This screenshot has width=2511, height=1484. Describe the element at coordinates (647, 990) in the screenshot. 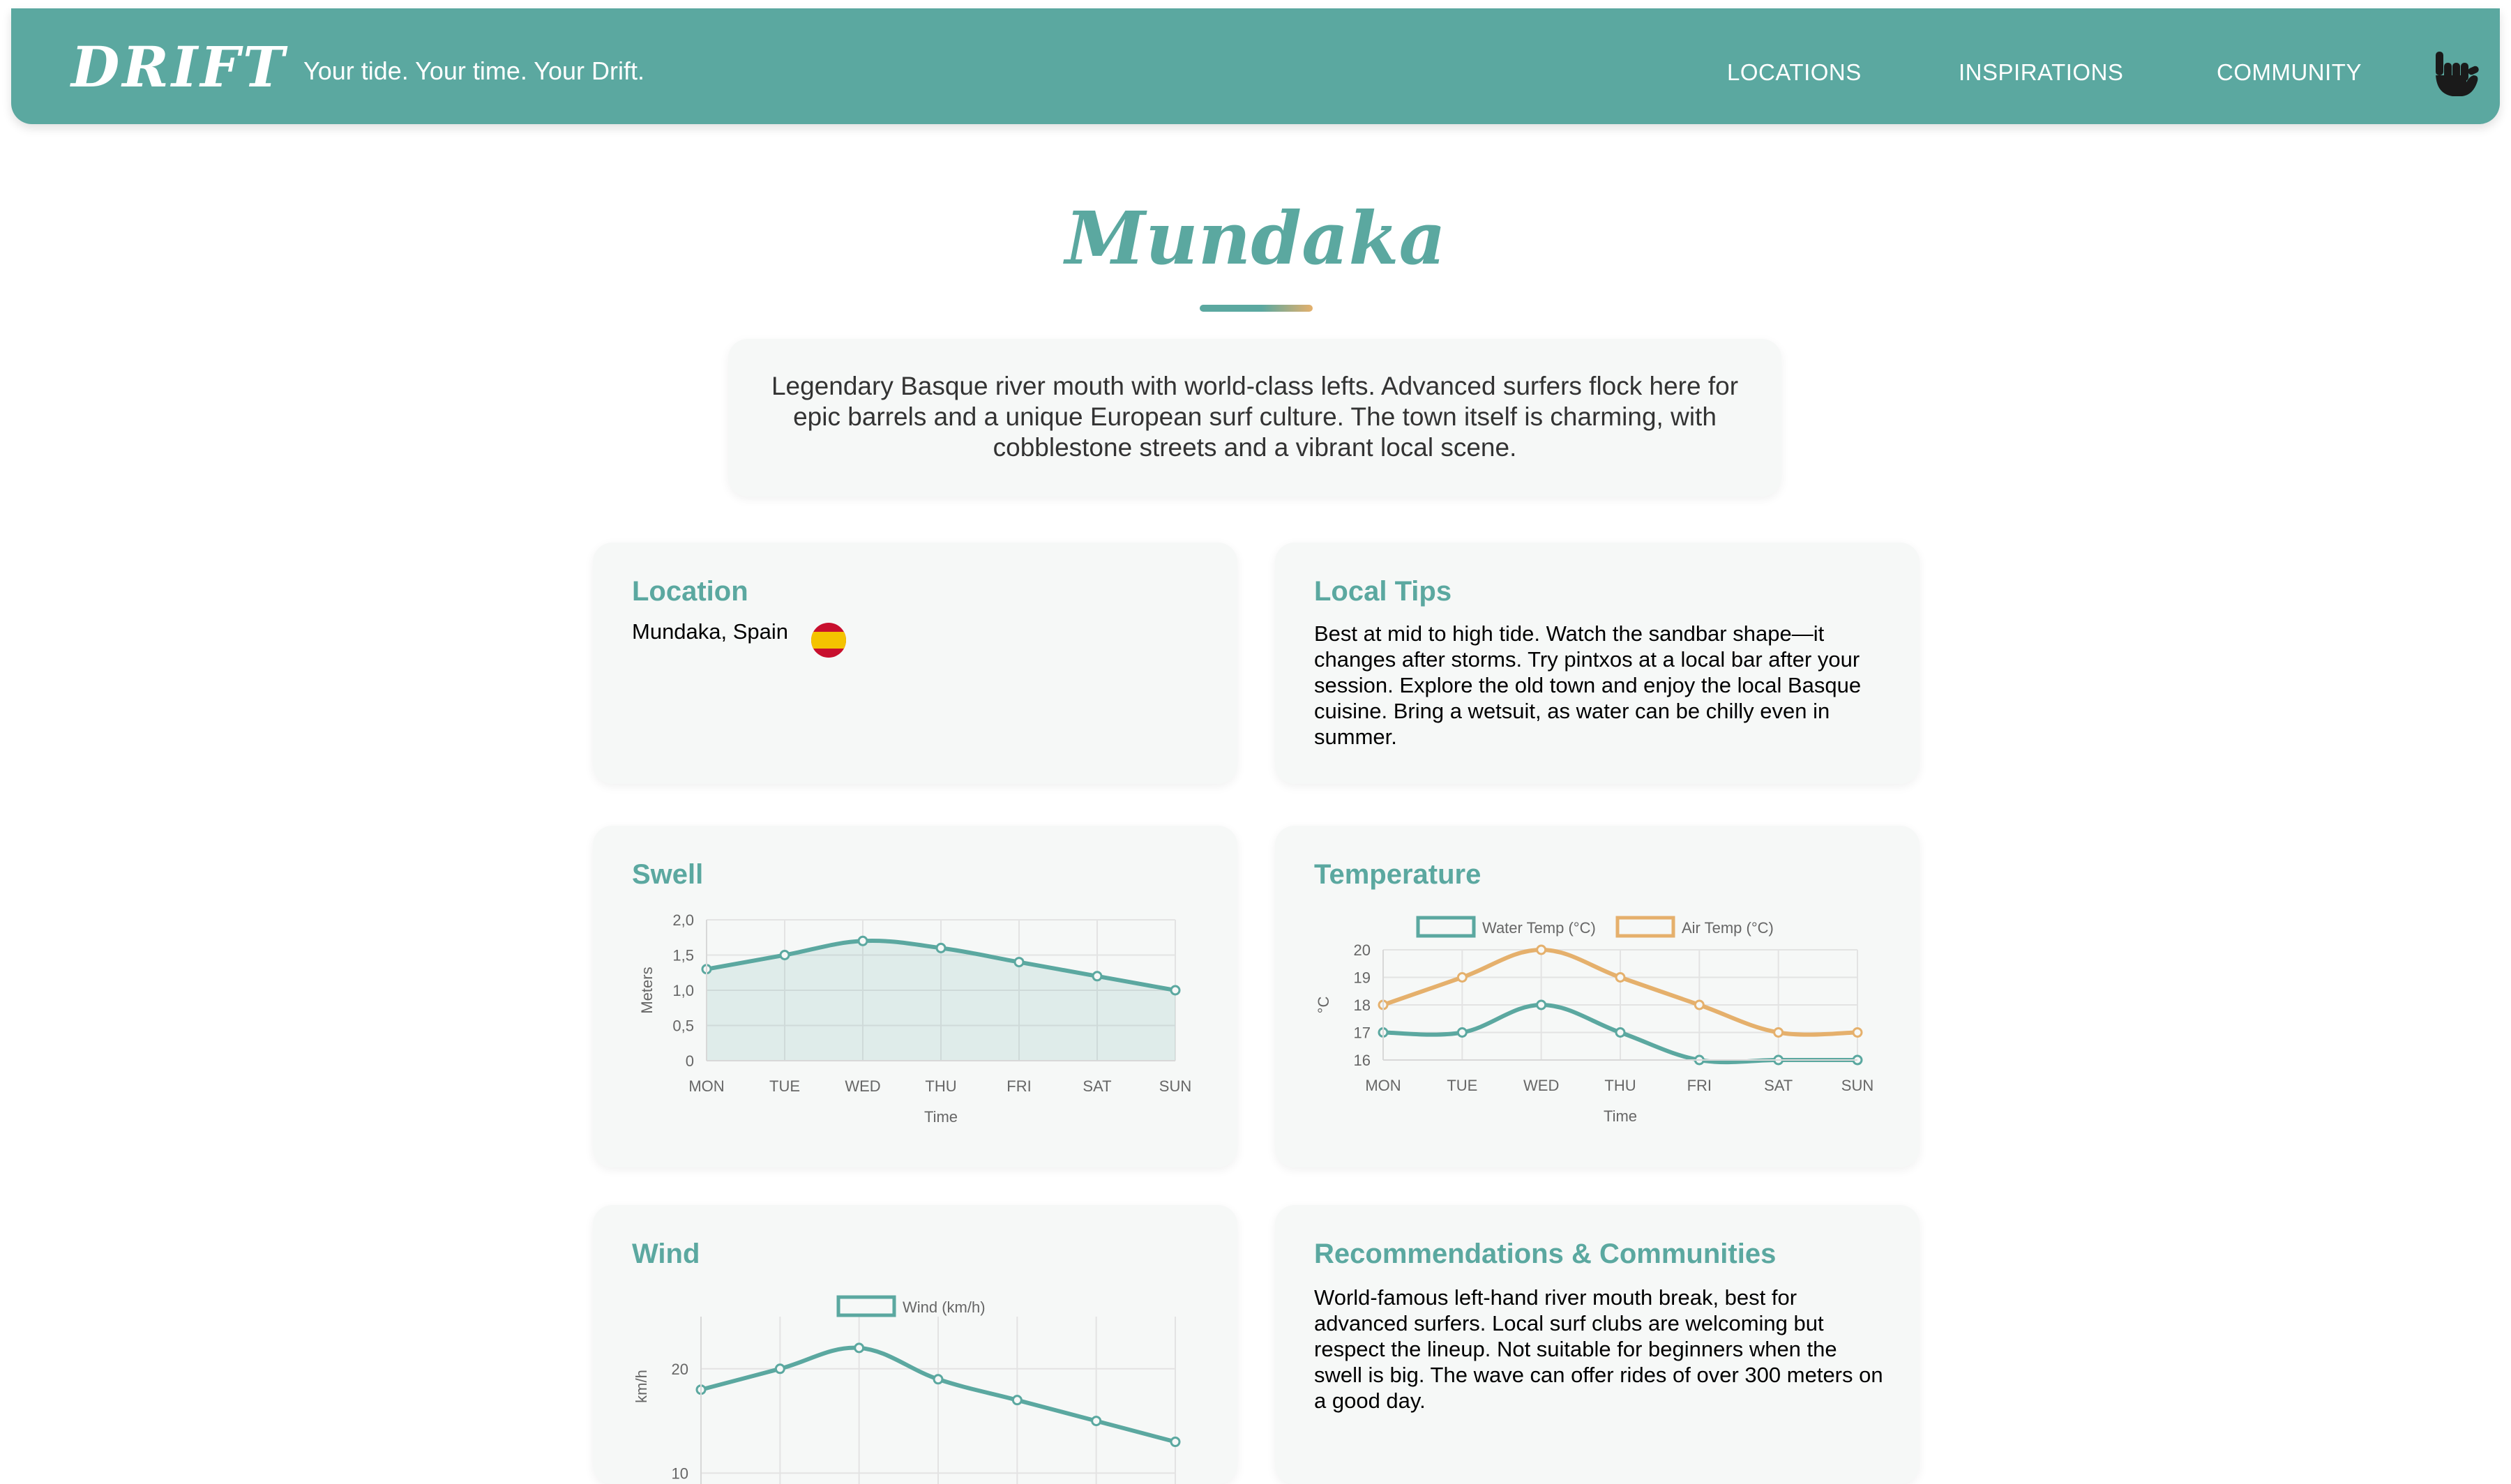

I see `y-axis-label: Meters` at that location.